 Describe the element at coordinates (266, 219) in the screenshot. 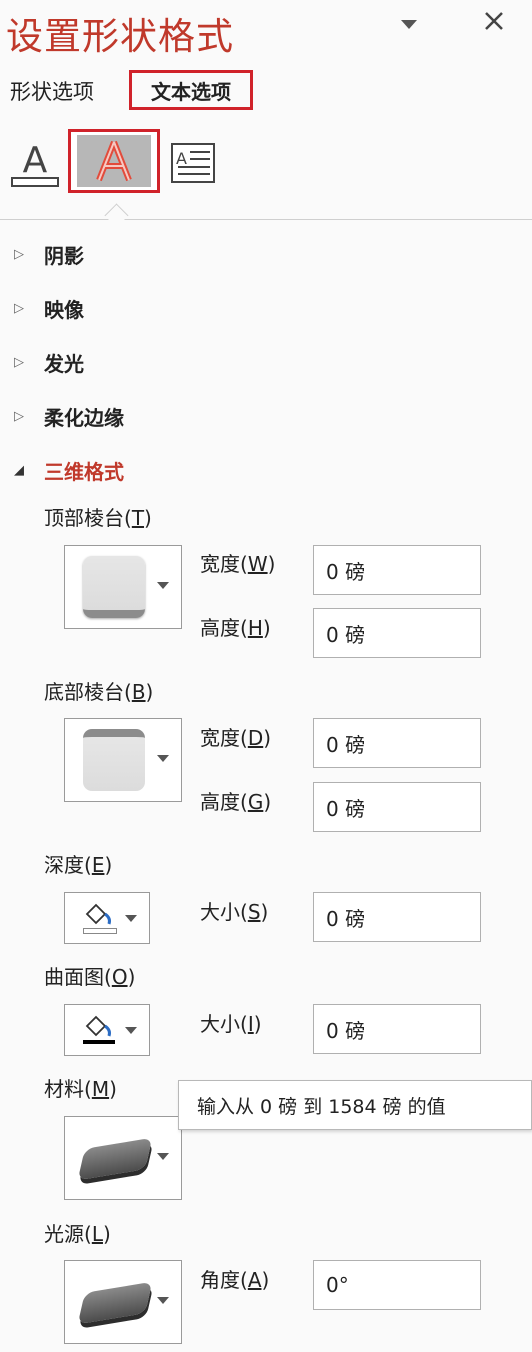

I see `divider` at that location.